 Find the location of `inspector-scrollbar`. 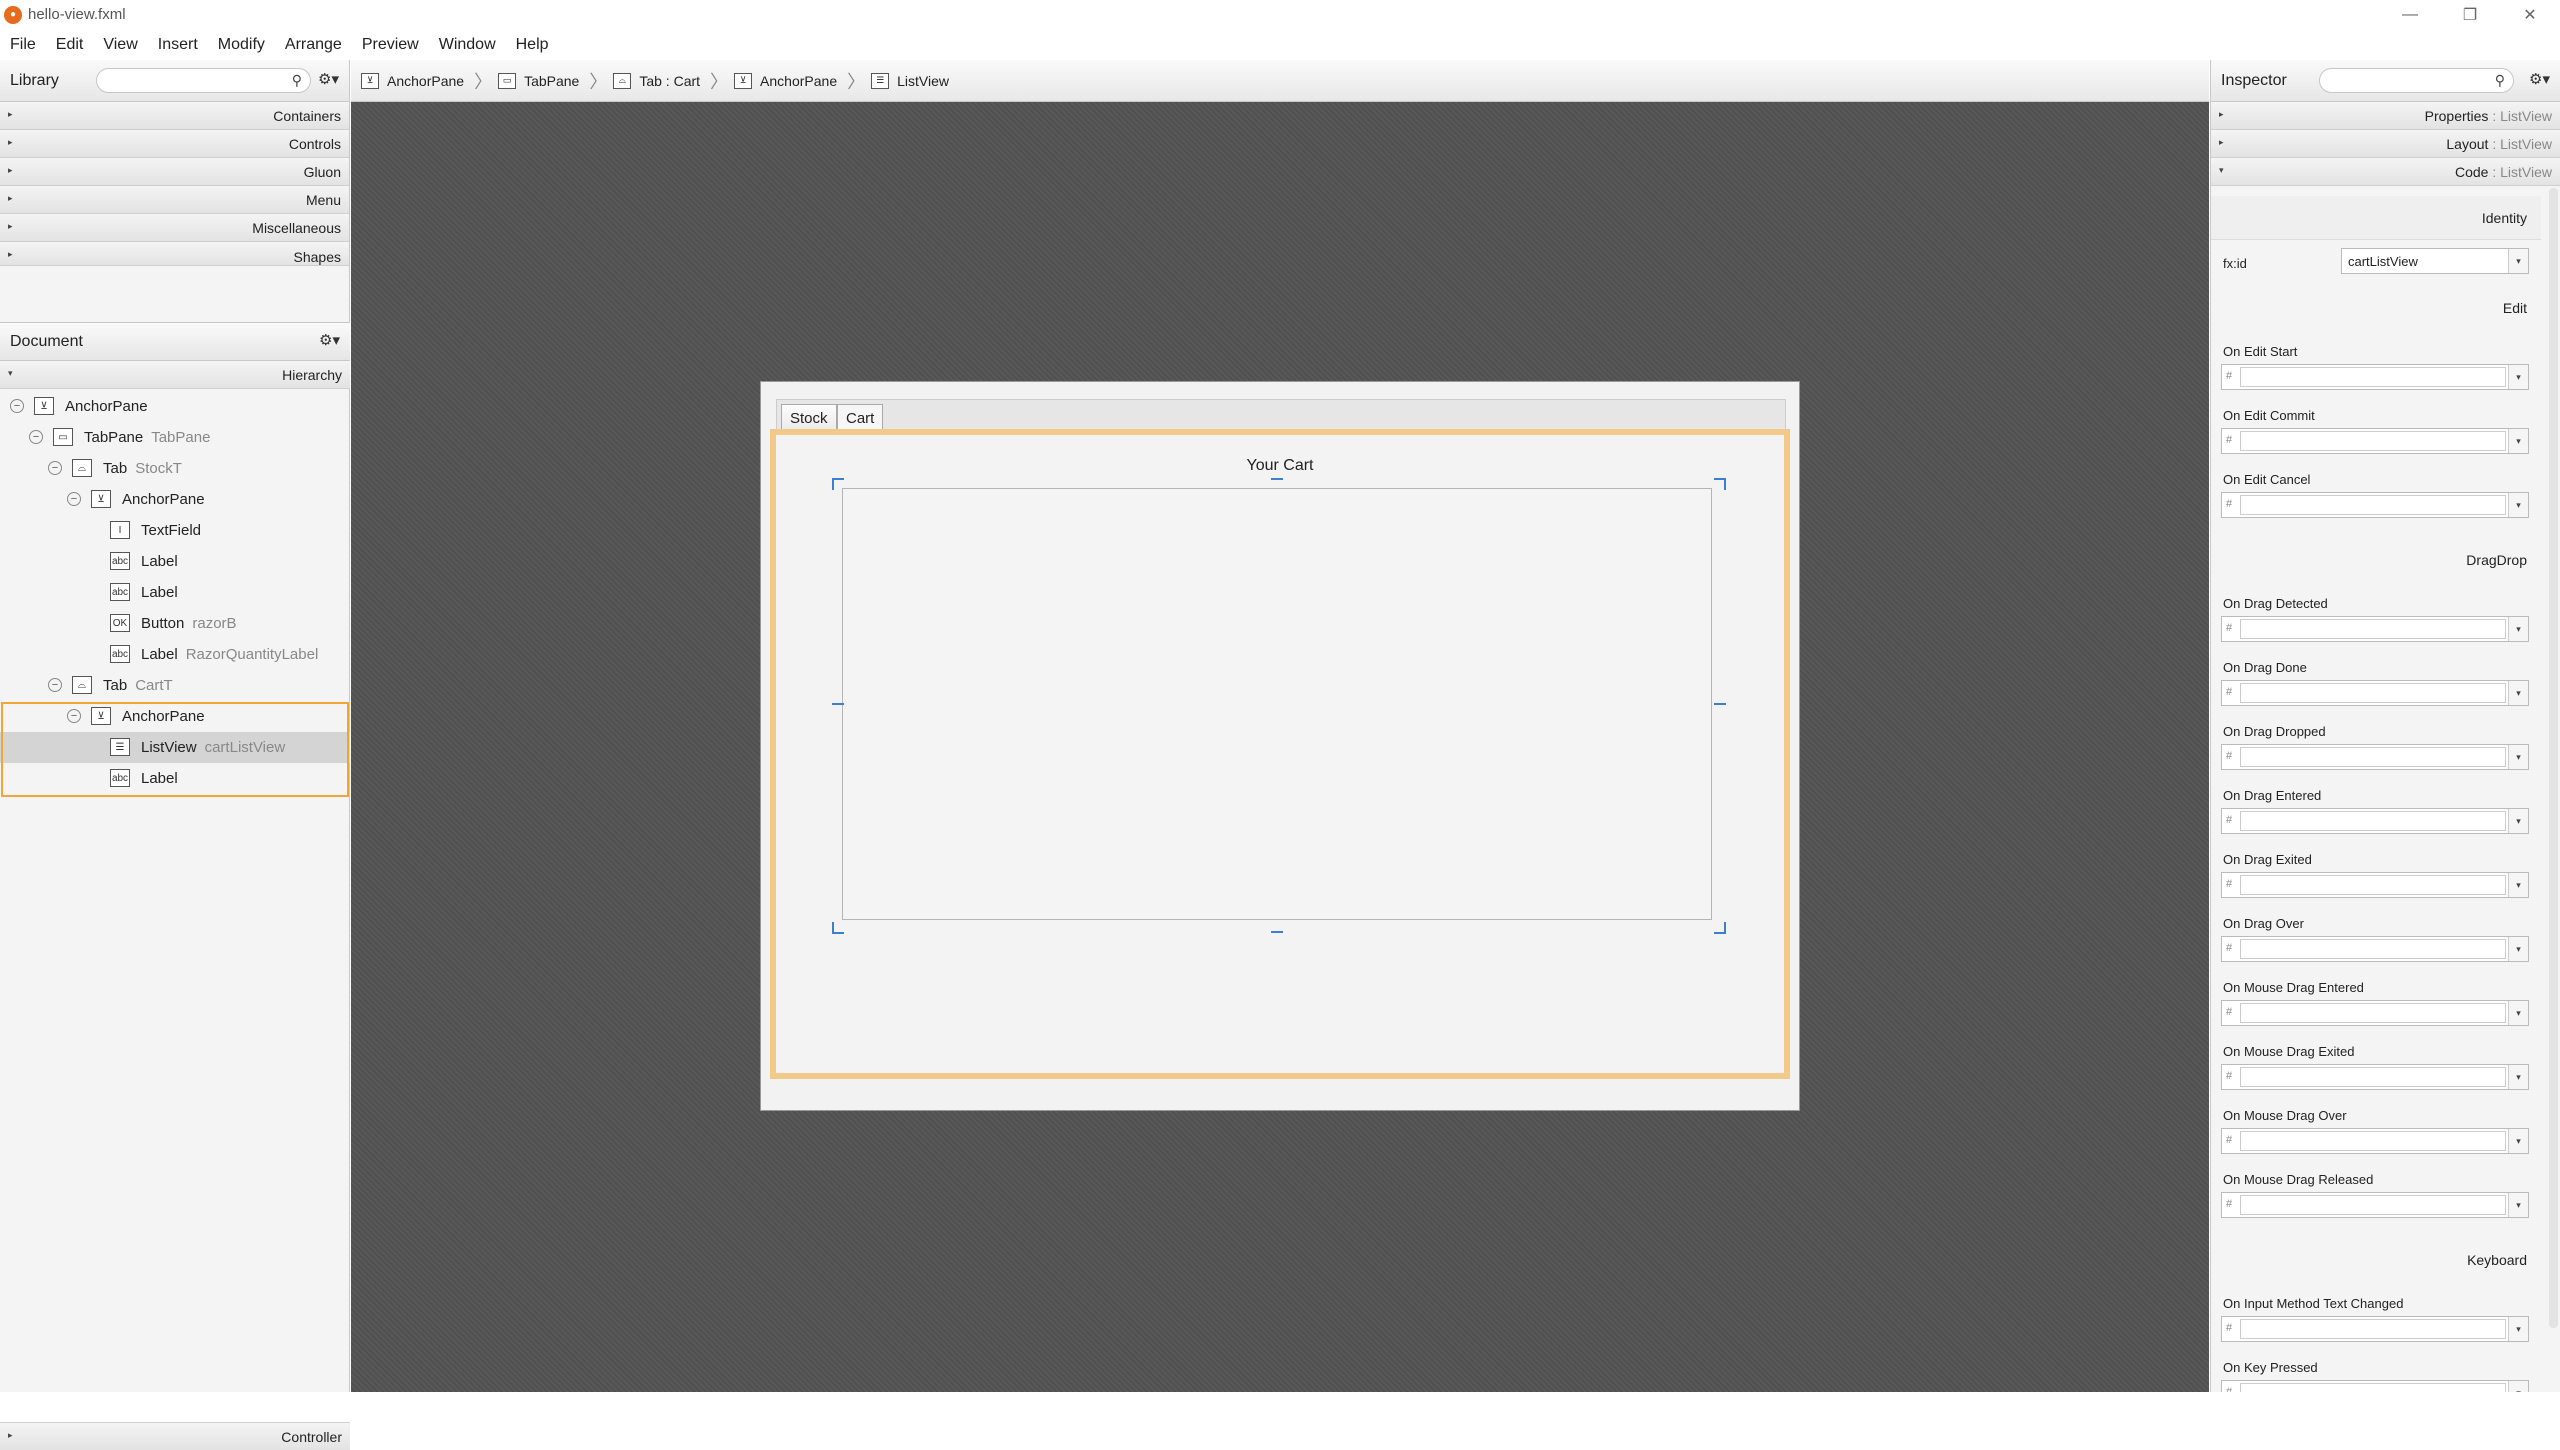

inspector-scrollbar is located at coordinates (2553, 758).